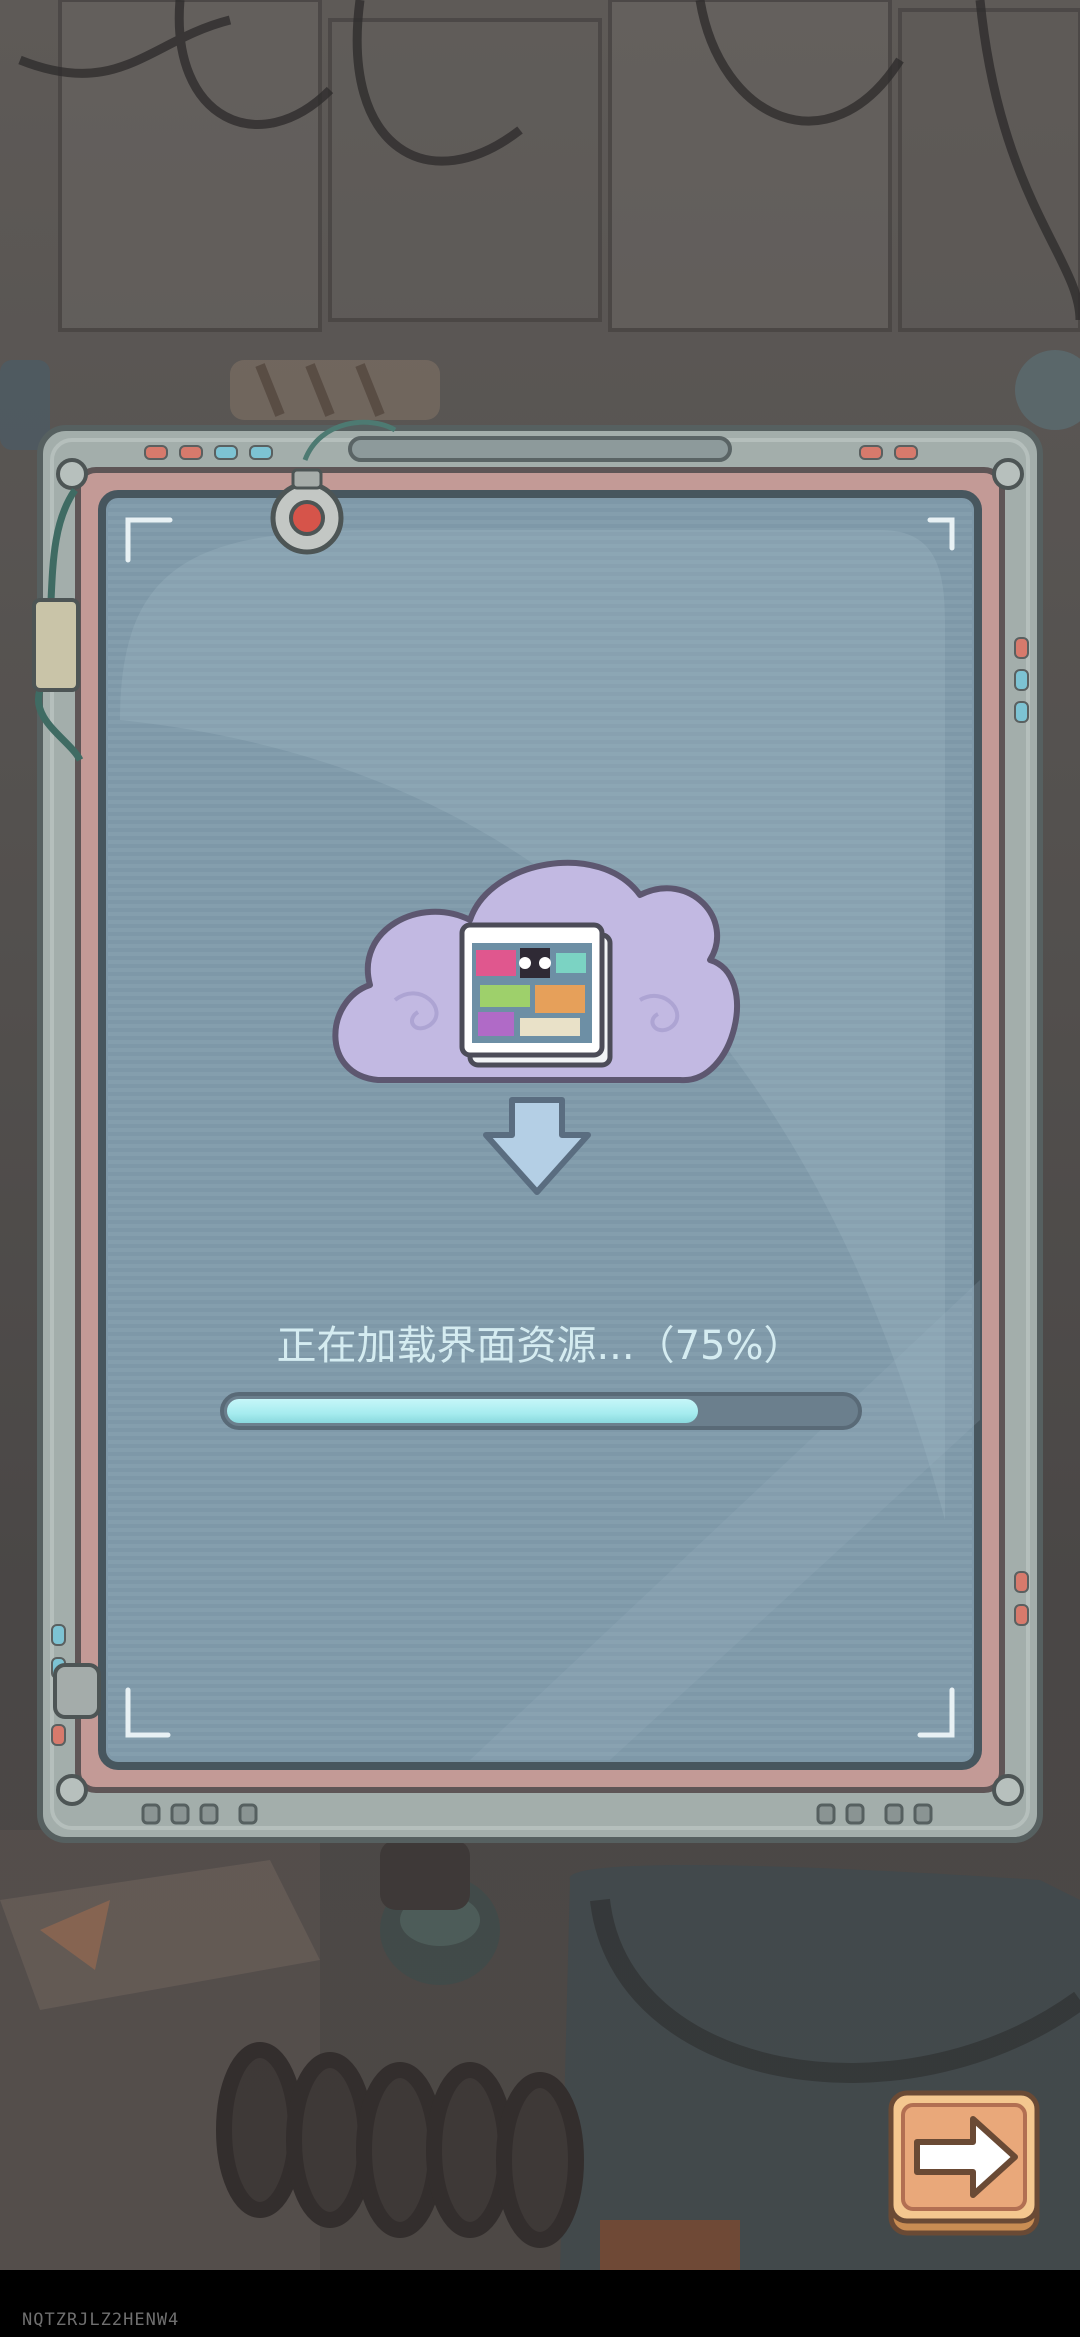 This screenshot has width=1080, height=2337. What do you see at coordinates (101, 2320) in the screenshot?
I see `device-code-text: NQTZRJLZ2HENW4` at bounding box center [101, 2320].